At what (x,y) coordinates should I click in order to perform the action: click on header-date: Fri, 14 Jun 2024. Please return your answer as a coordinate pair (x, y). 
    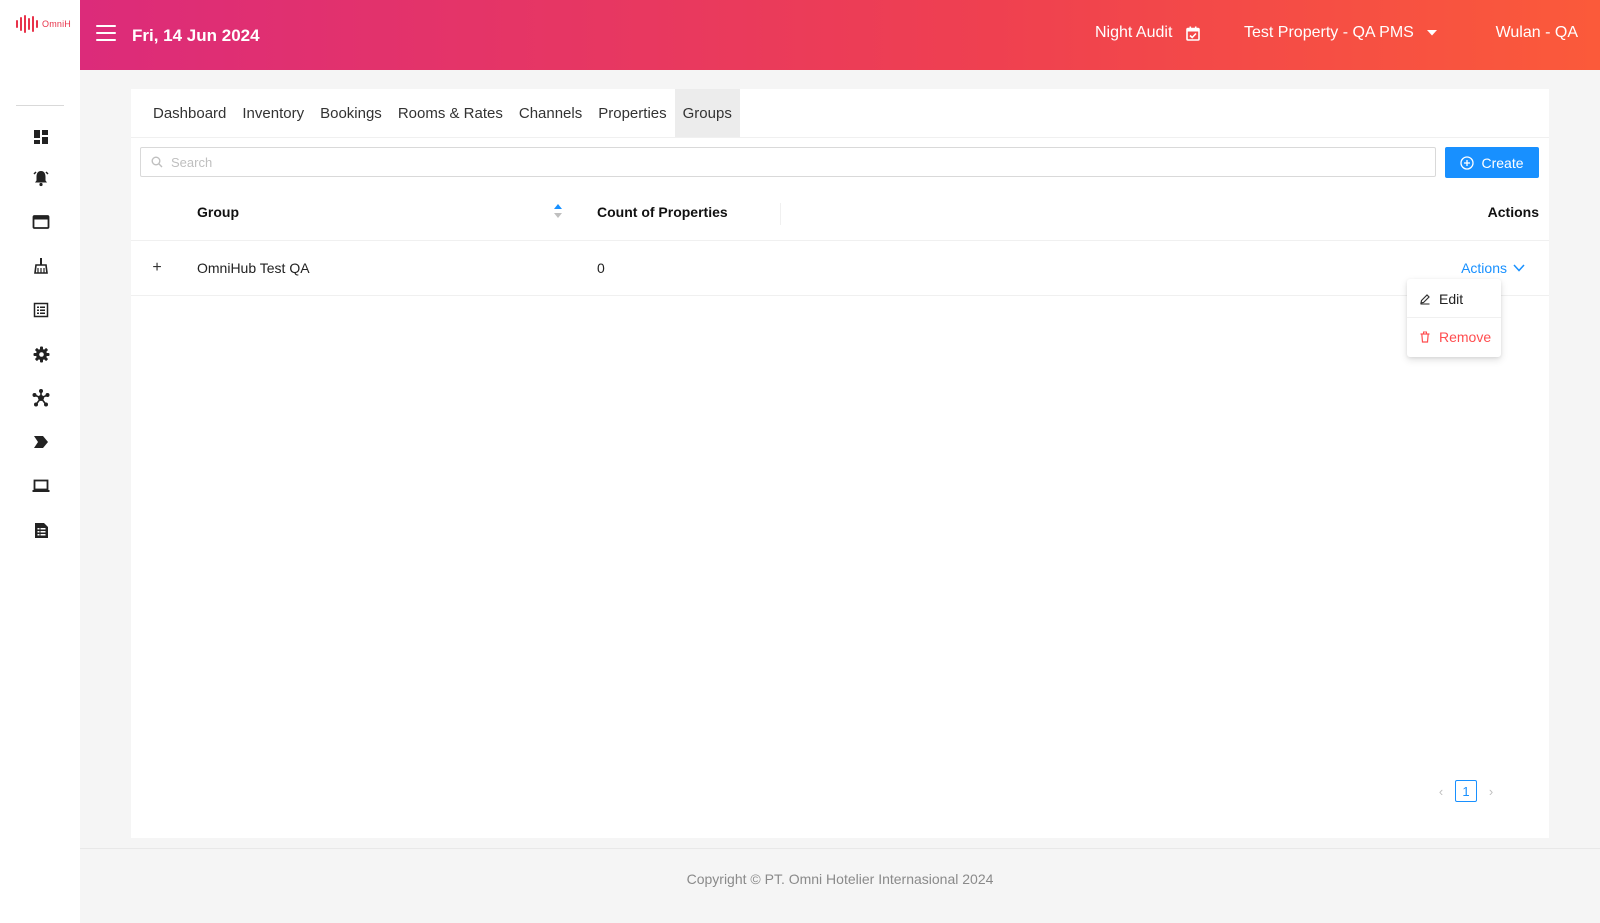
    Looking at the image, I should click on (196, 35).